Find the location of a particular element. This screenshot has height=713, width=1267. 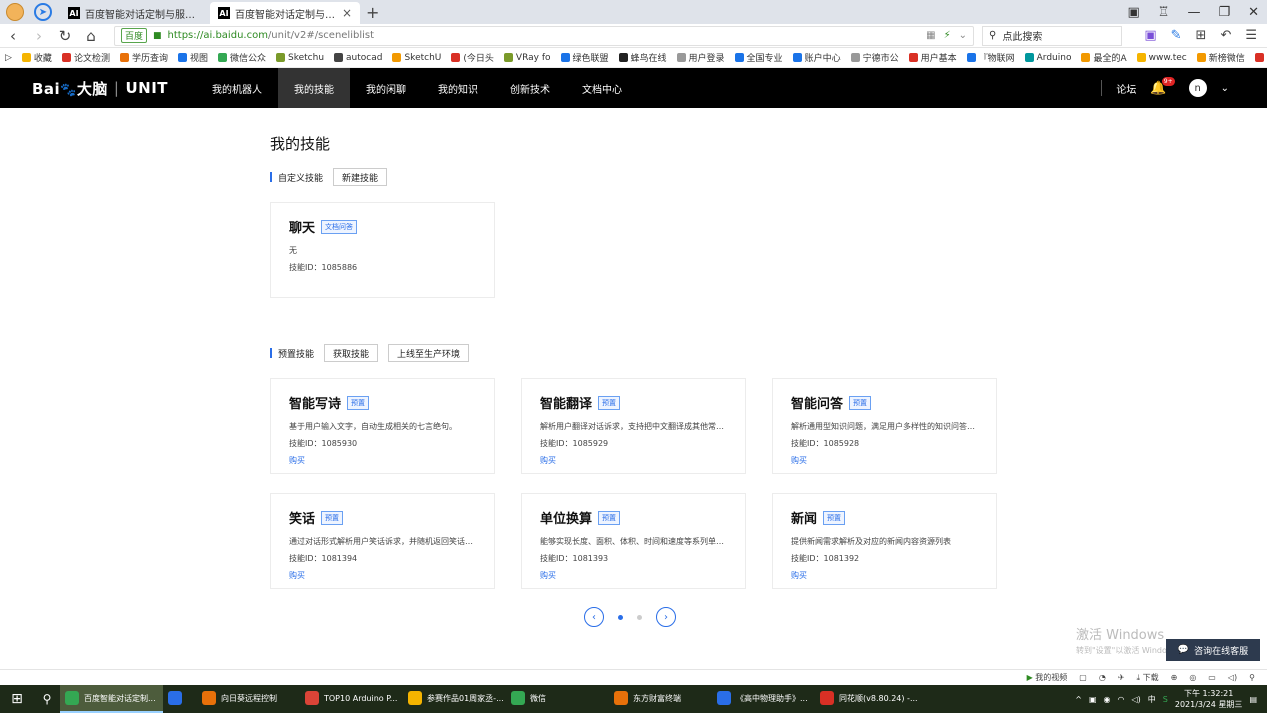

bookmark-item: 用户登录 is located at coordinates (701, 57).